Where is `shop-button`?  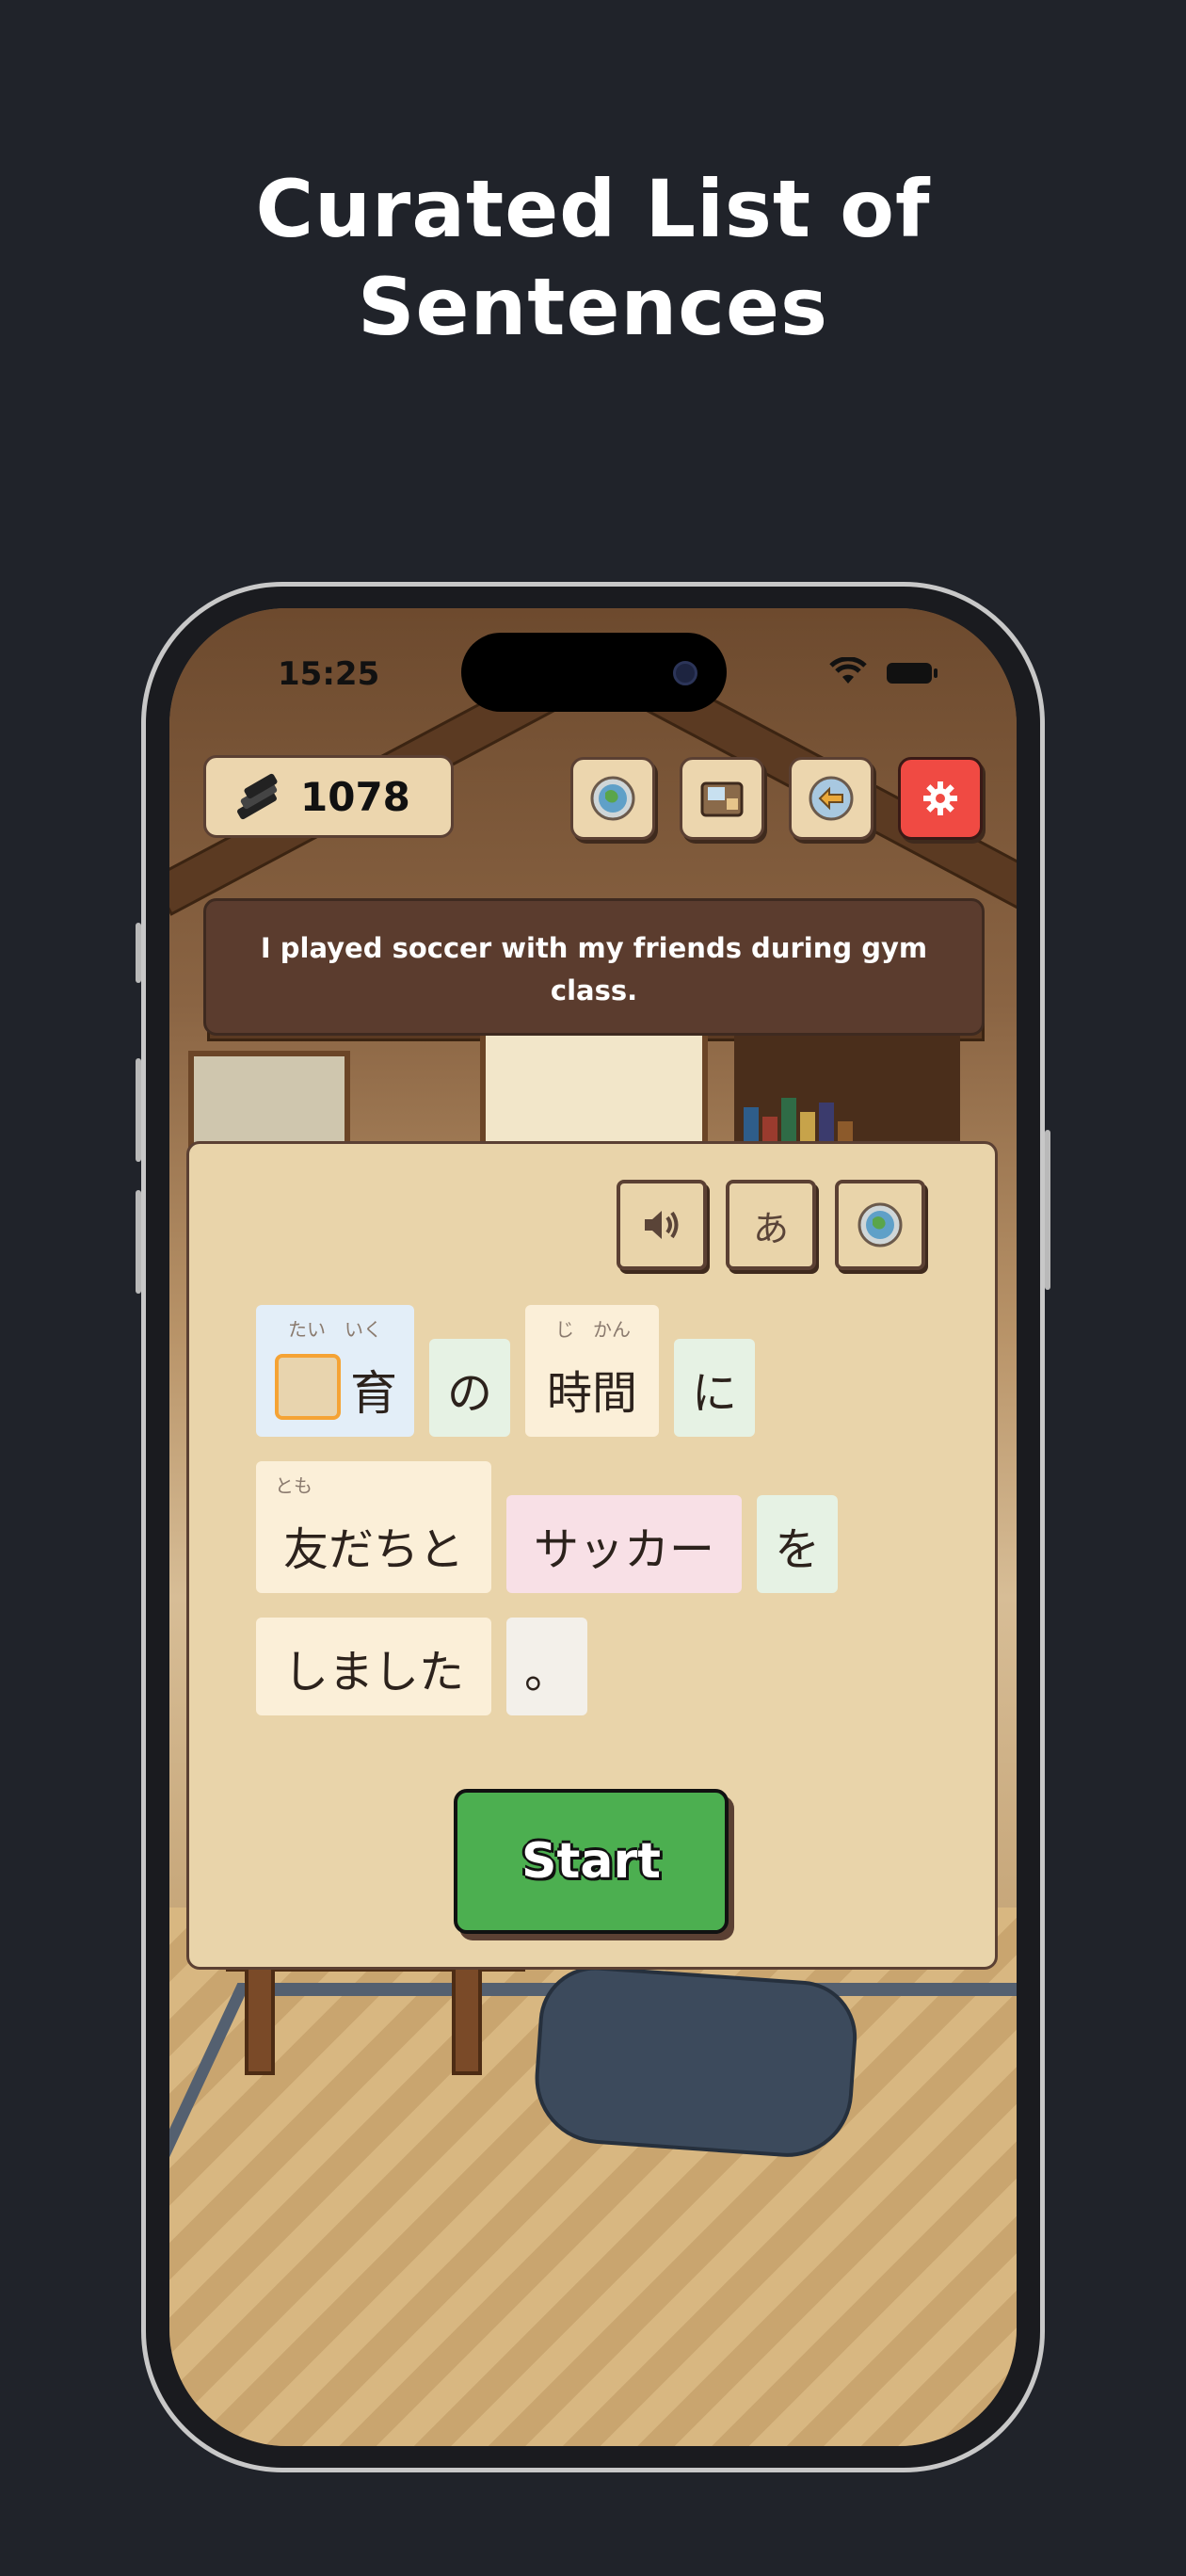
shop-button is located at coordinates (722, 798).